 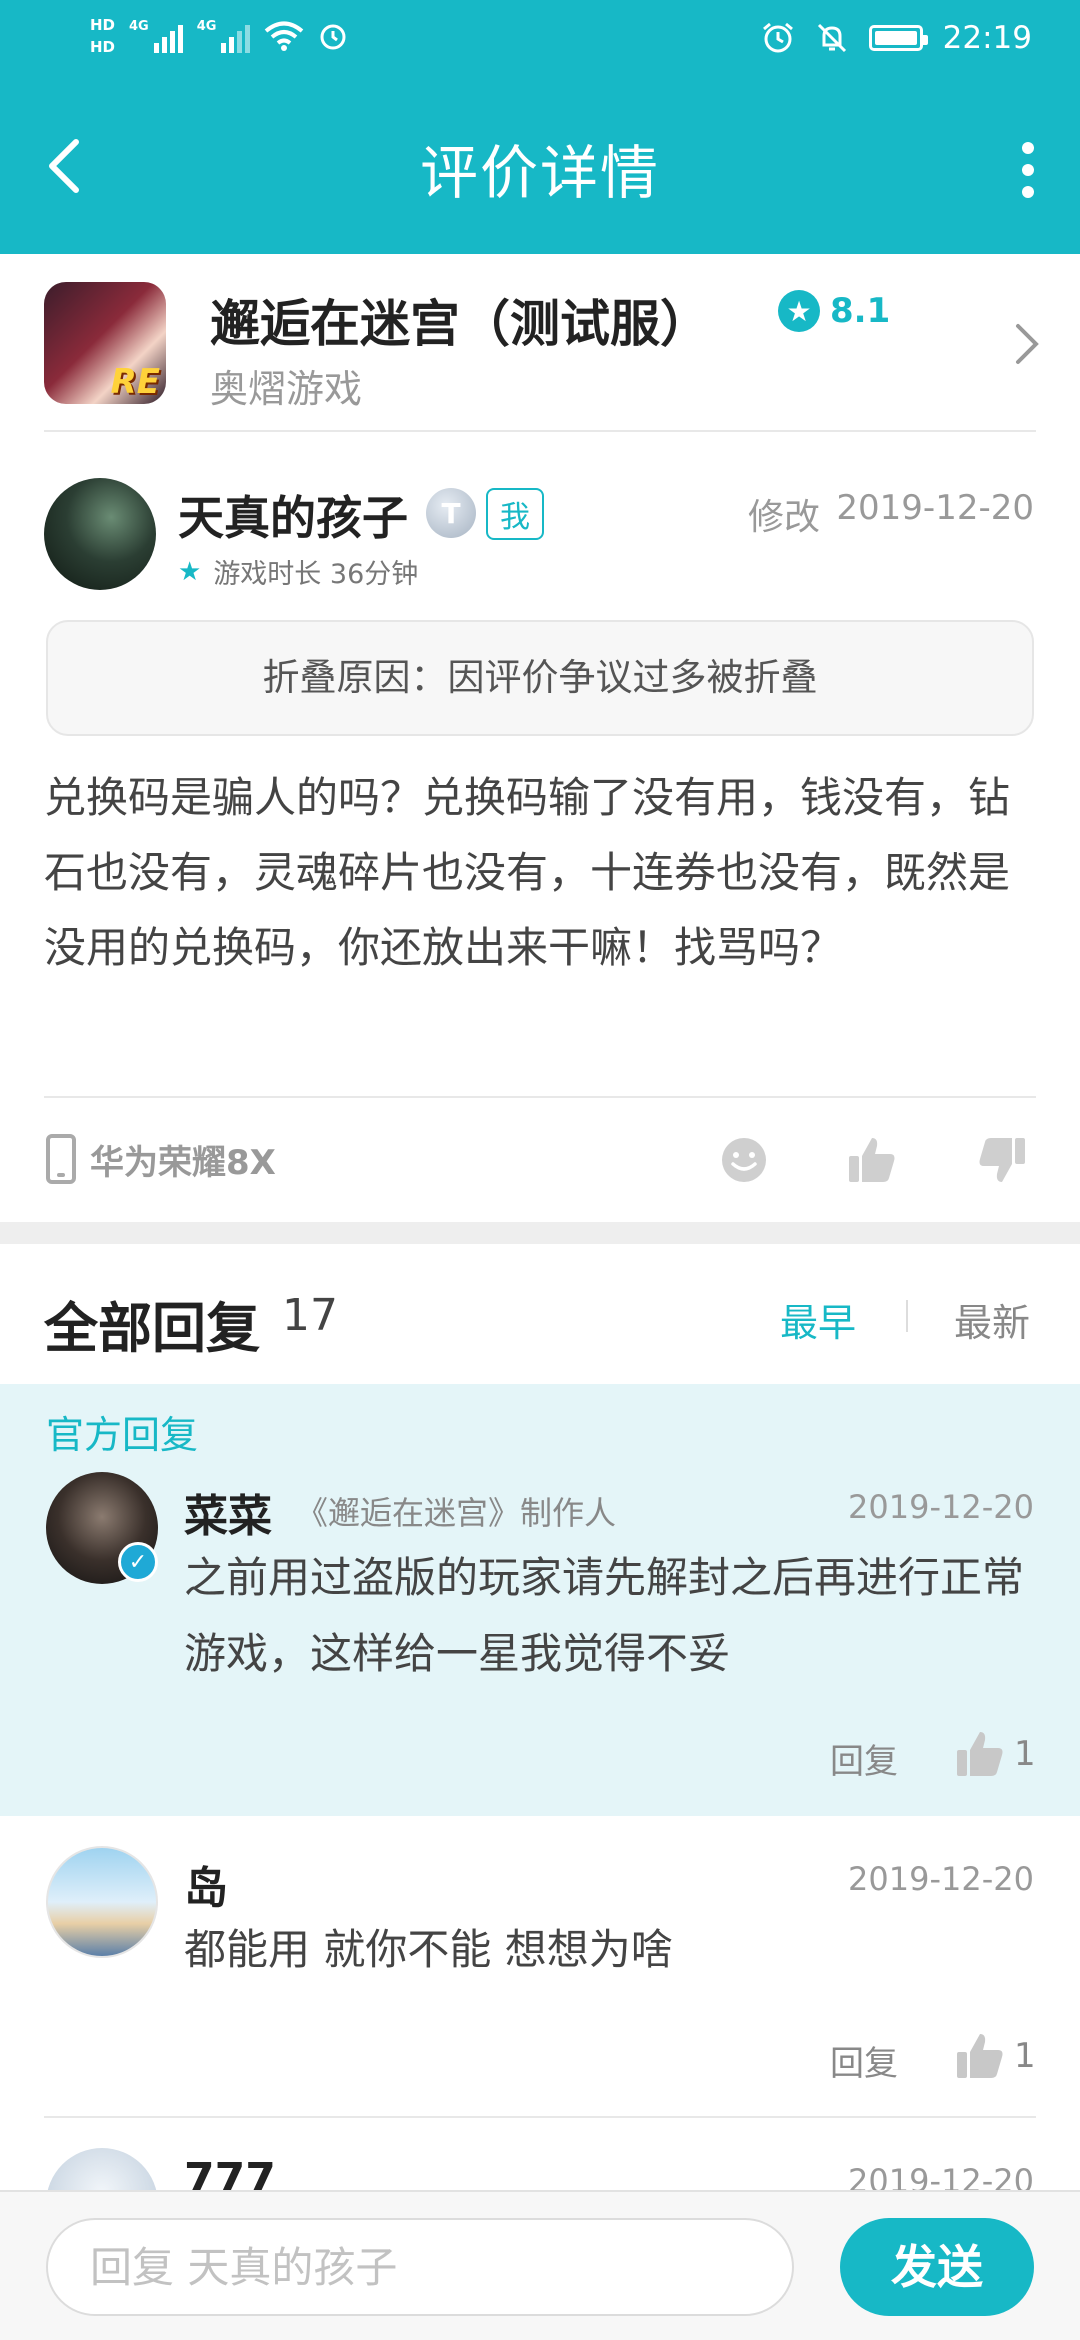 I want to click on reply-date: 2019-12-20, so click(x=941, y=1879).